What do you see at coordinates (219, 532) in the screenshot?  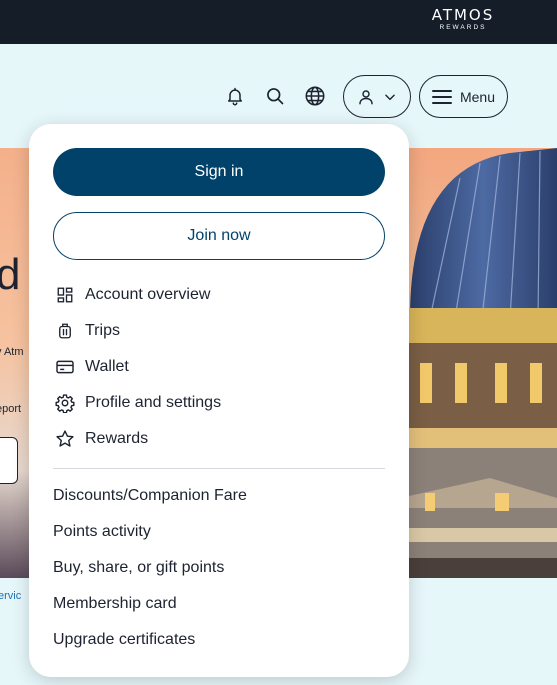 I see `link-points-activity: Points activity` at bounding box center [219, 532].